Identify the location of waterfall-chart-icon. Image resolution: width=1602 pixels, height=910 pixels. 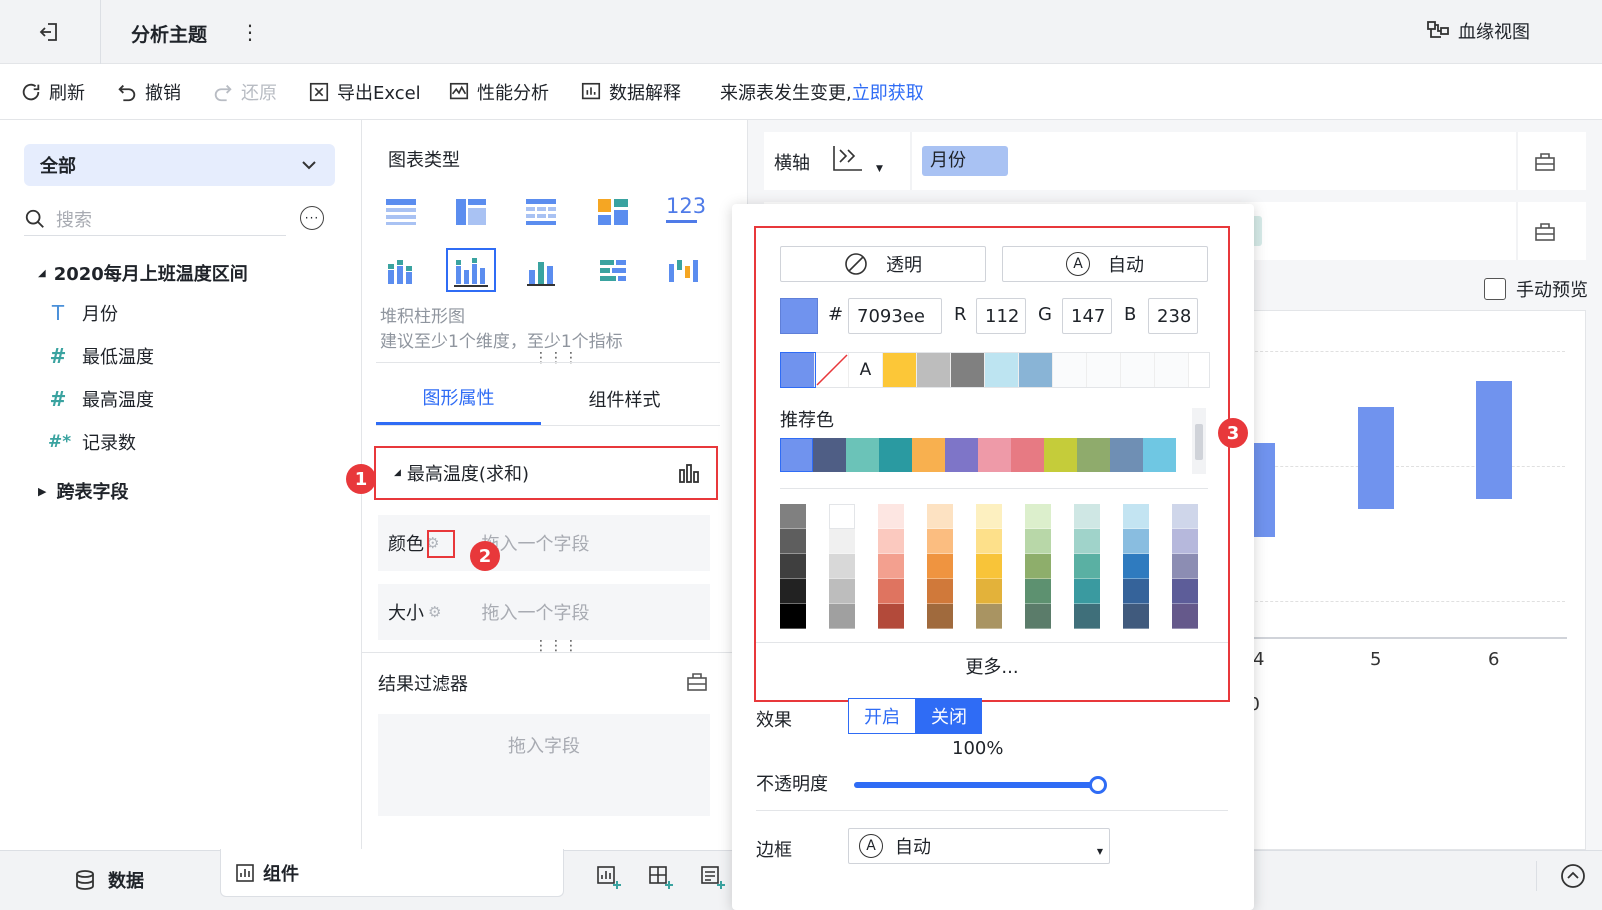
(683, 271).